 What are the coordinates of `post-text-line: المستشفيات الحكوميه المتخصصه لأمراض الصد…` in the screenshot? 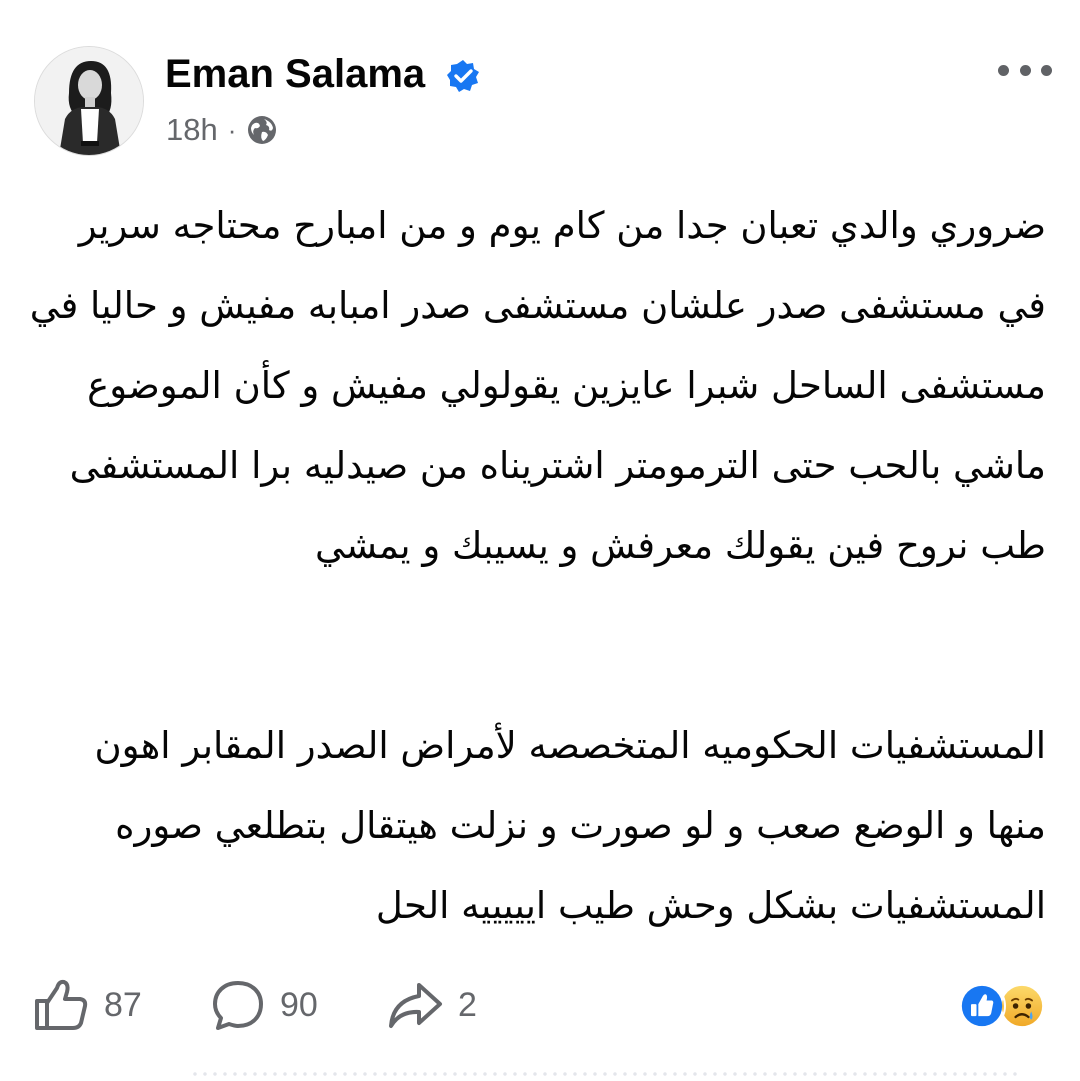 It's located at (570, 745).